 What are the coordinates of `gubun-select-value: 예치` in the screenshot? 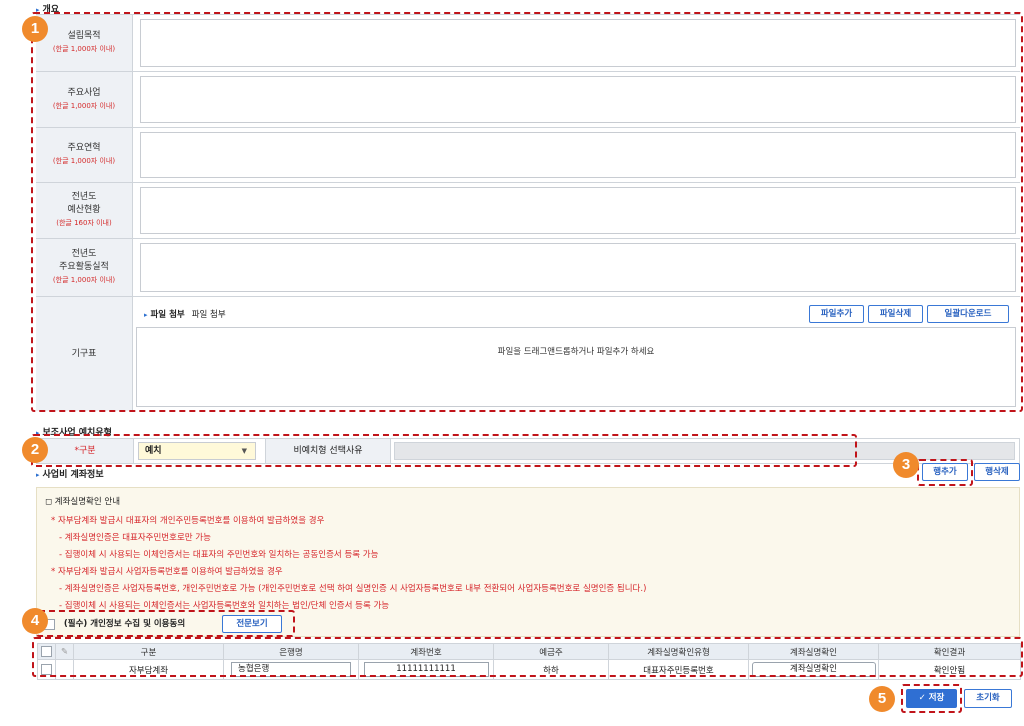 It's located at (153, 451).